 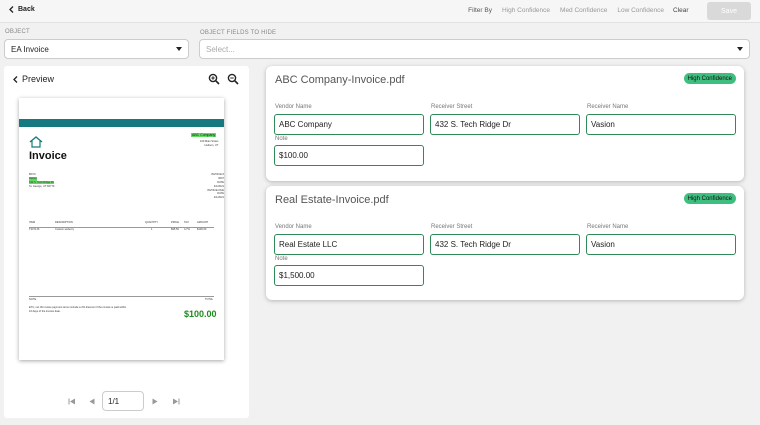 What do you see at coordinates (349, 155) in the screenshot?
I see `note-field: $100.00` at bounding box center [349, 155].